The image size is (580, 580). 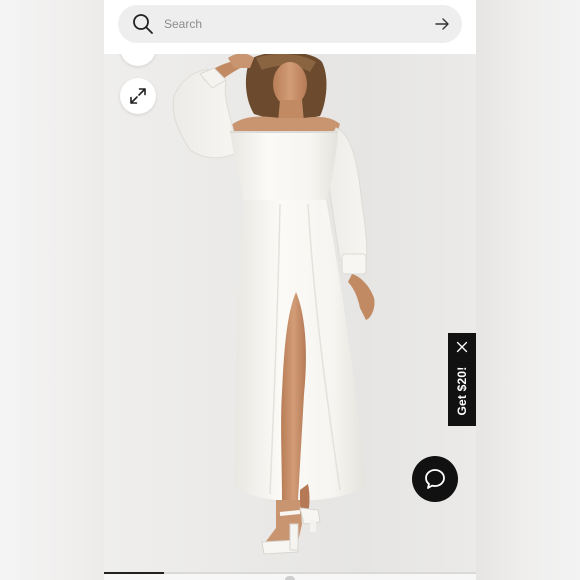 I want to click on gallery-progress-strip, so click(x=290, y=576).